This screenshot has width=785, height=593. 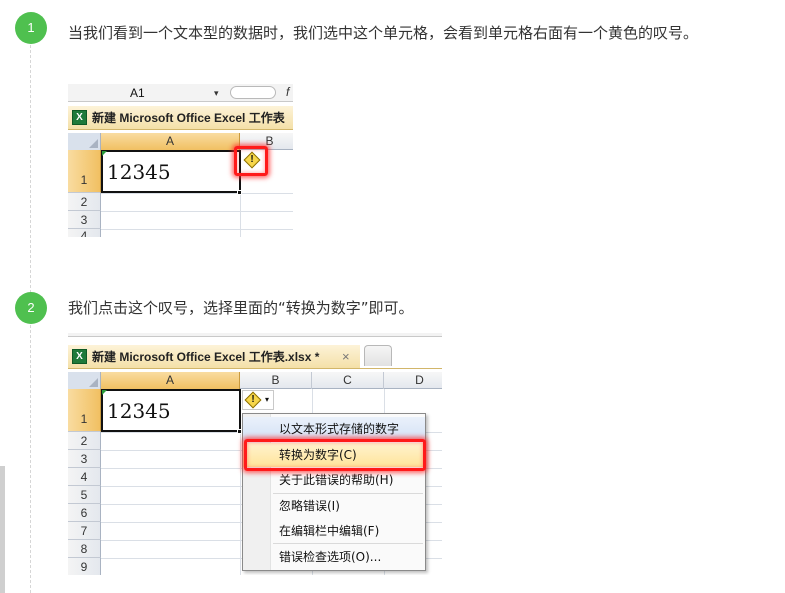 I want to click on step-2-text: 我们点击这个叹号，选择里面的“转换为数字”即可。, so click(x=241, y=308).